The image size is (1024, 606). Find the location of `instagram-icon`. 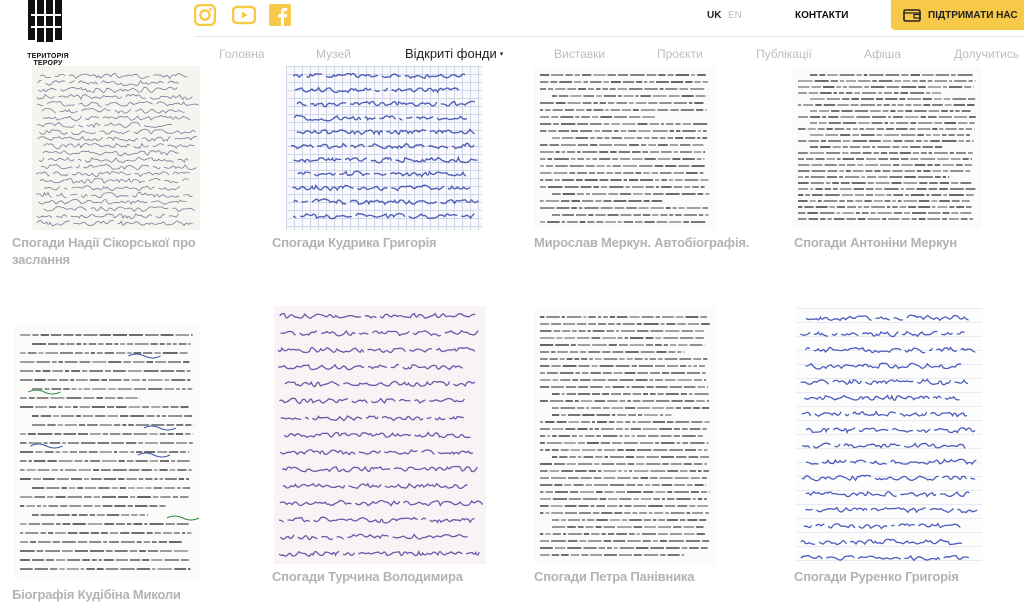

instagram-icon is located at coordinates (205, 15).